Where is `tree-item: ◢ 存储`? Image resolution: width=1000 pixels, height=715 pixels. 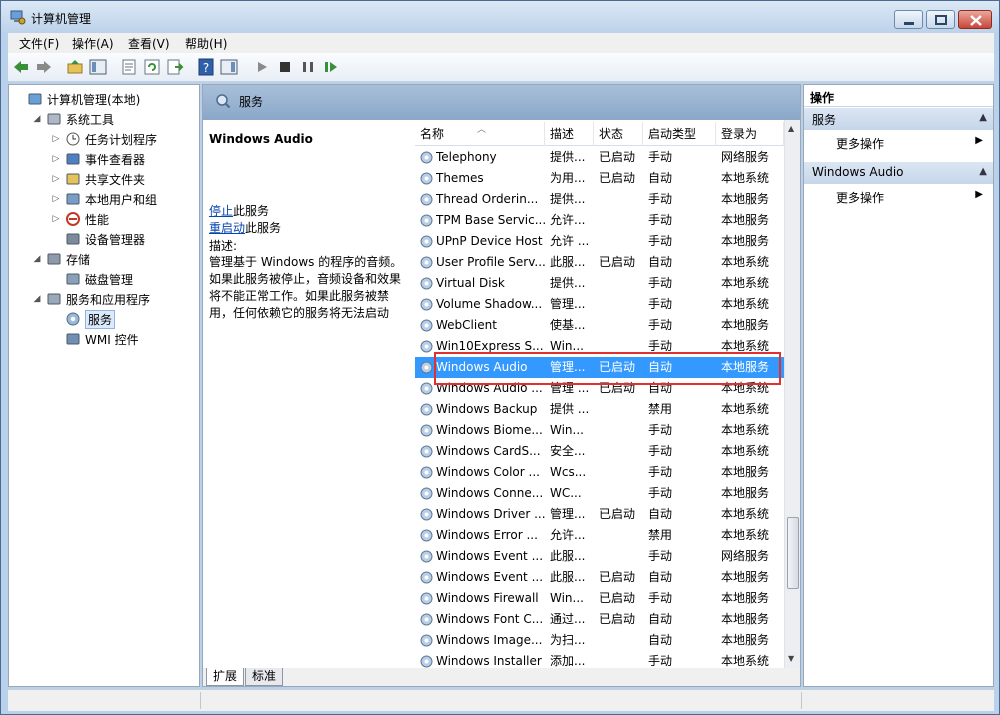
tree-item: ◢ 存储 is located at coordinates (61, 259).